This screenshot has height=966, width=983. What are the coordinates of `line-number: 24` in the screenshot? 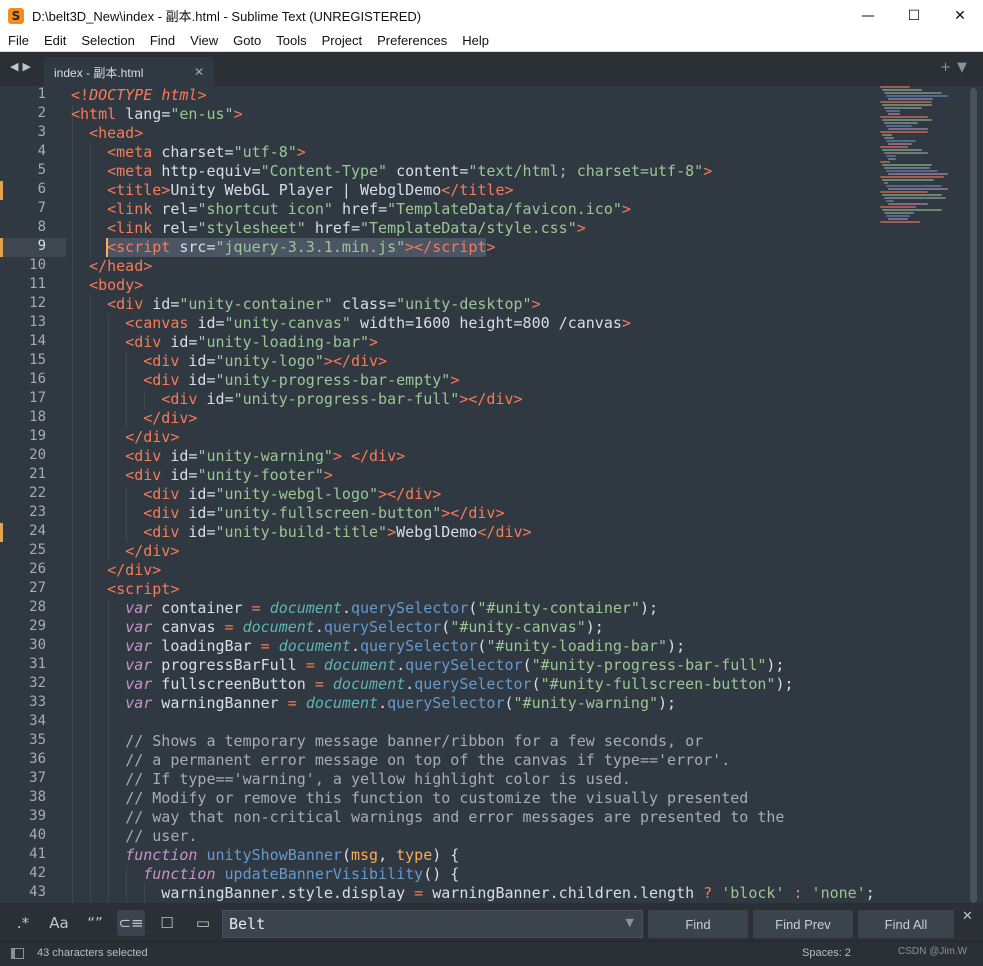 It's located at (37, 531).